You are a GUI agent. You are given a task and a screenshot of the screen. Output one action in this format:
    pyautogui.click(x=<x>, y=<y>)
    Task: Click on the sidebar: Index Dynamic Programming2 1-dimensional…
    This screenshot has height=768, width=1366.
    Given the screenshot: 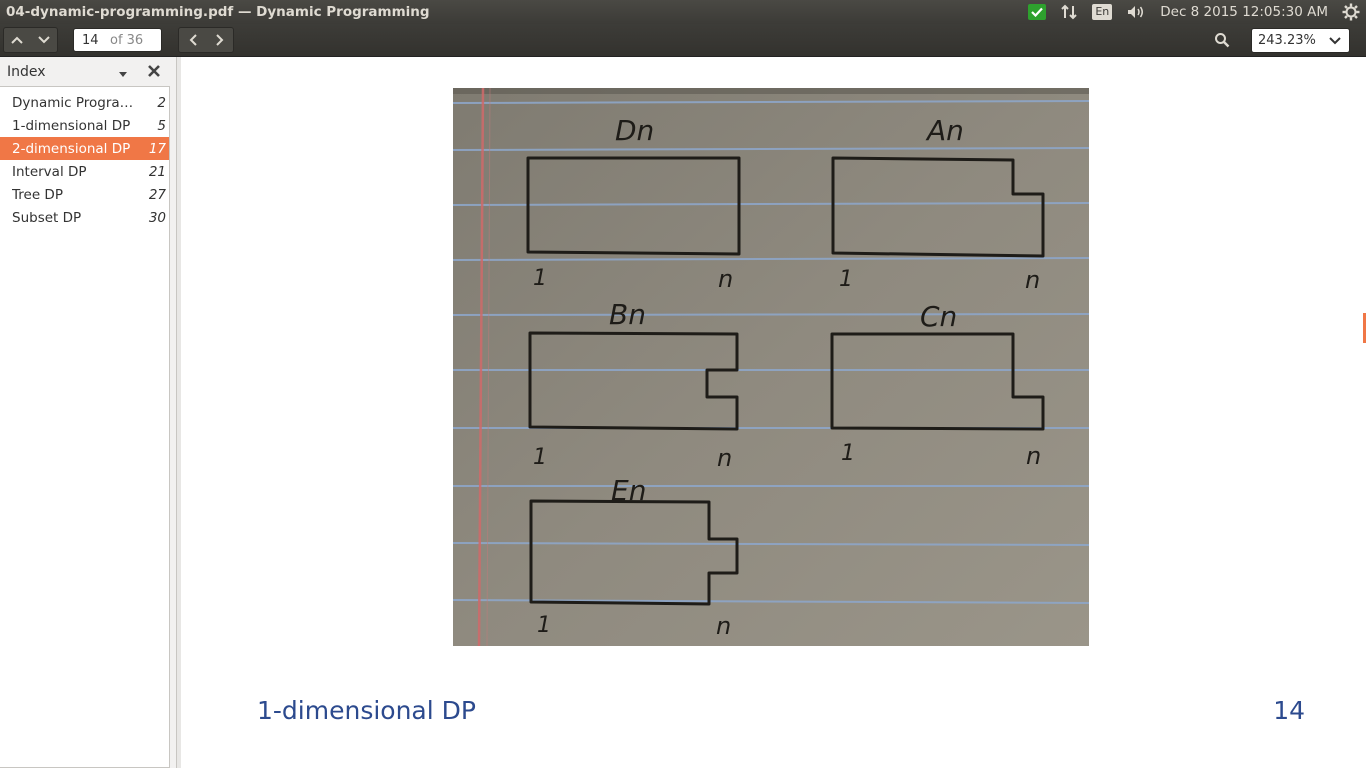 What is the action you would take?
    pyautogui.click(x=88, y=412)
    